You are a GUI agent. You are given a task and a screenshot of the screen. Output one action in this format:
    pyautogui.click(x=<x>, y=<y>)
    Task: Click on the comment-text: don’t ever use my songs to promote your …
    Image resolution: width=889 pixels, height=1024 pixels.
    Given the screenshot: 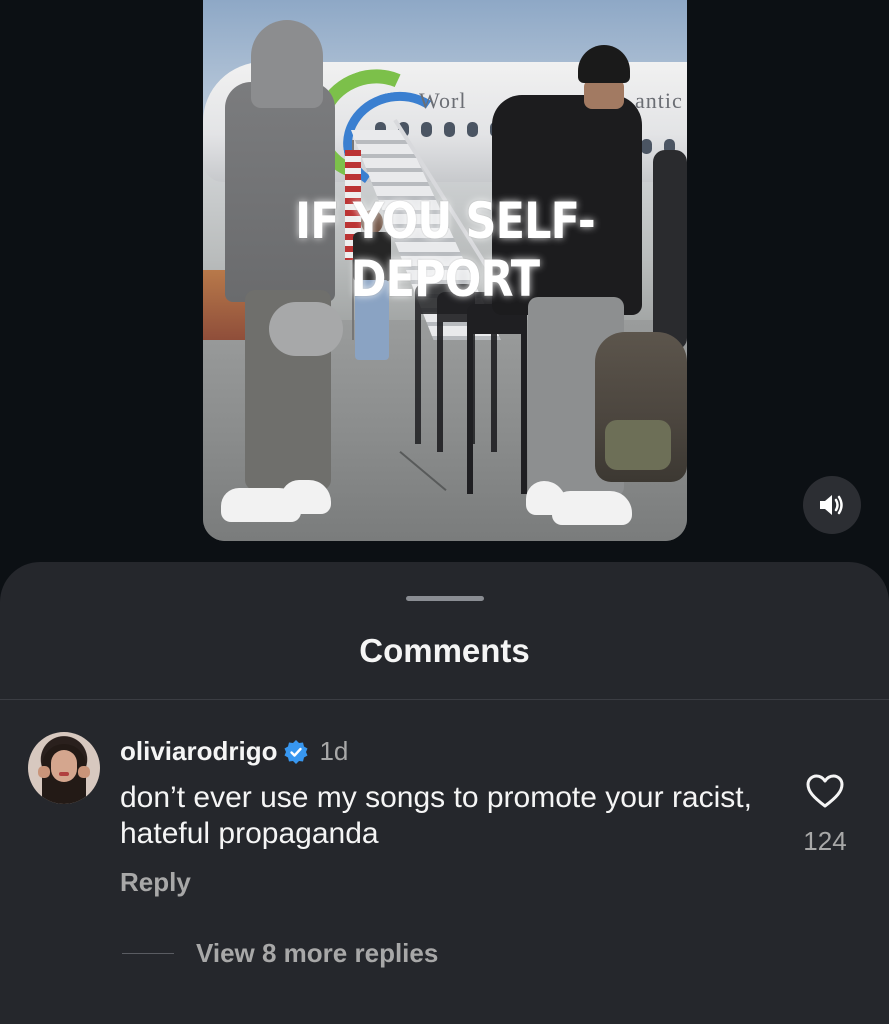 What is the action you would take?
    pyautogui.click(x=436, y=815)
    